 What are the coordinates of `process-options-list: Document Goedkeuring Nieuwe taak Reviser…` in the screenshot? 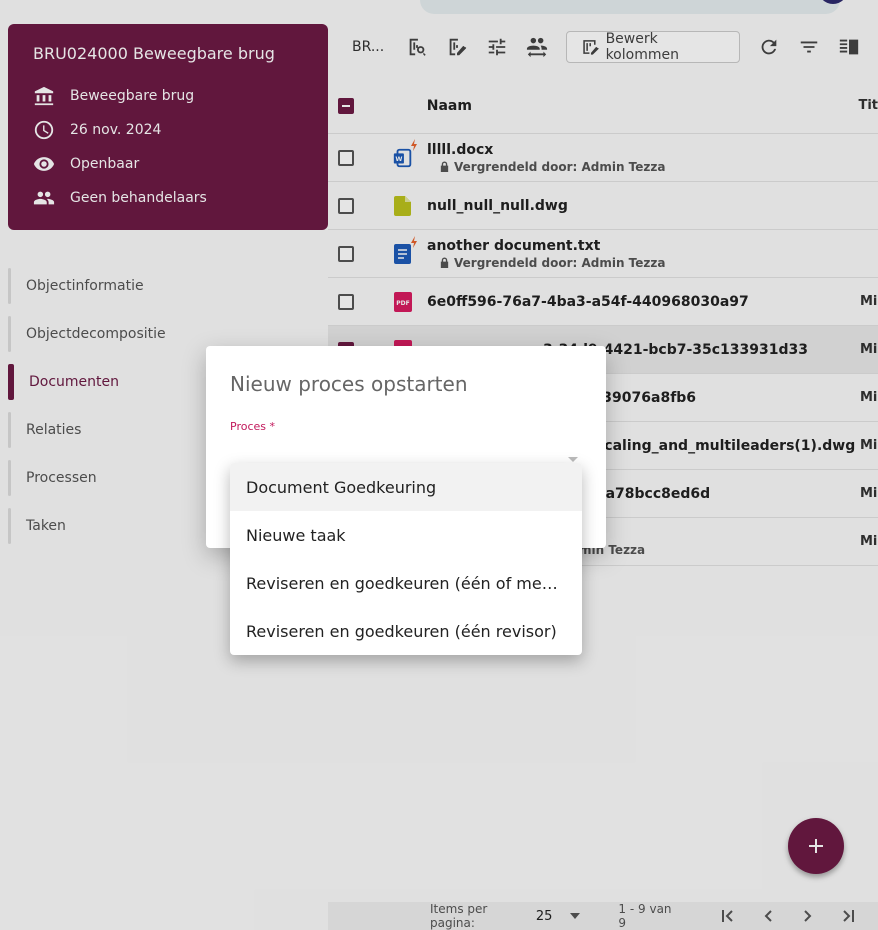 It's located at (406, 559).